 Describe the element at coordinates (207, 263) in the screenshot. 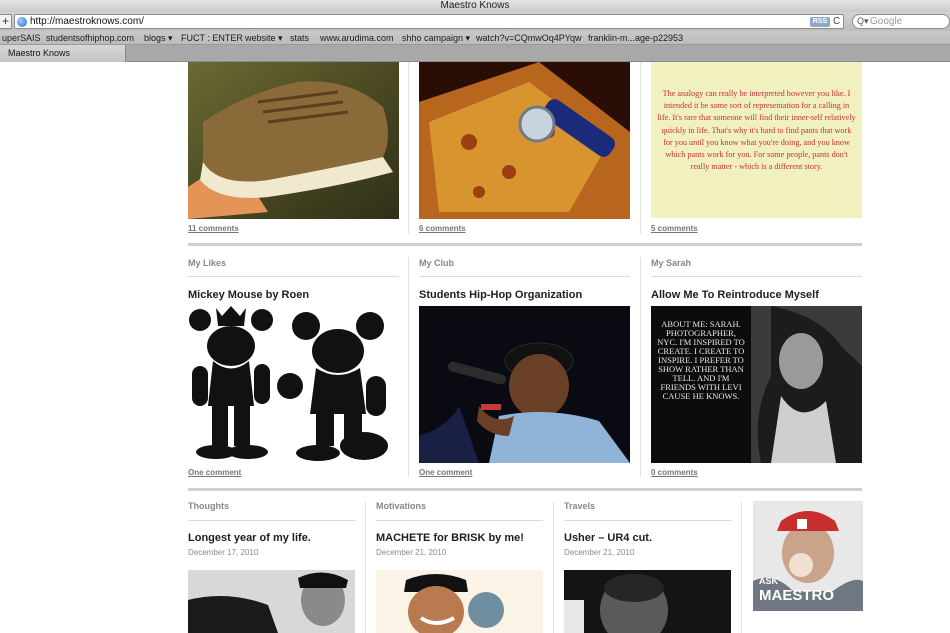

I see `section-label: My Likes` at that location.